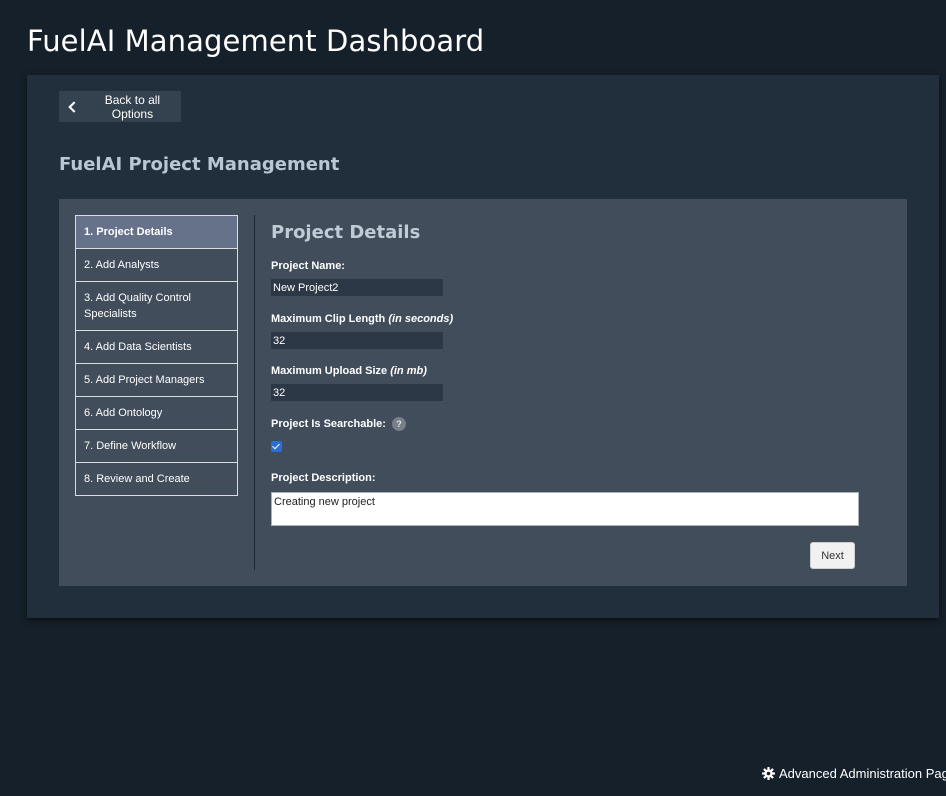 This screenshot has width=946, height=796. What do you see at coordinates (862, 773) in the screenshot?
I see `advanced-administration-label: Advanced Administration Page` at bounding box center [862, 773].